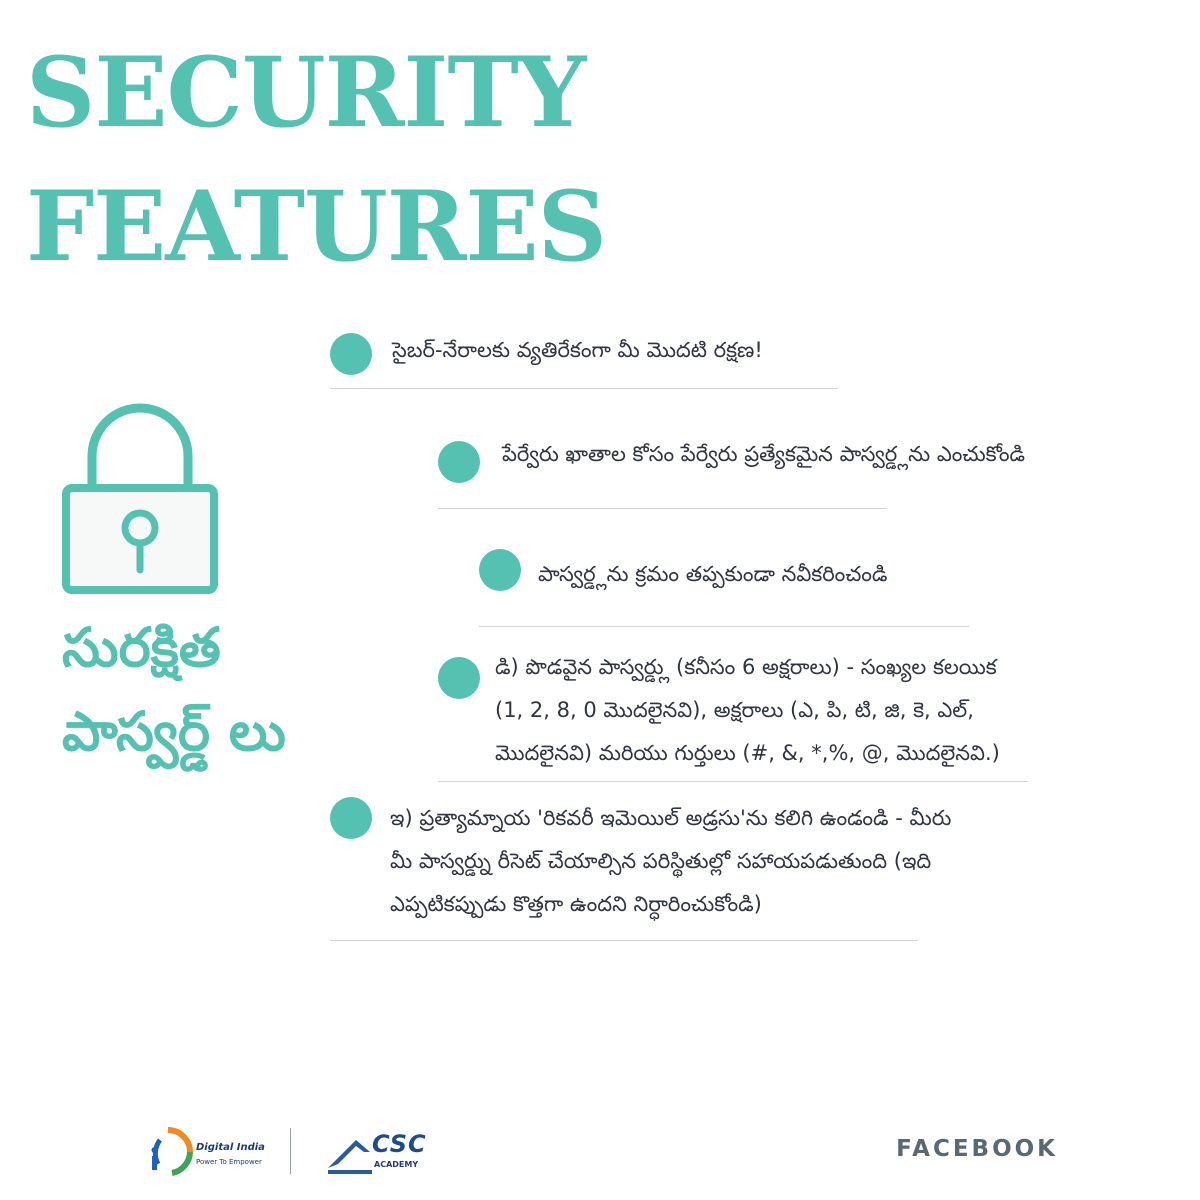 The image size is (1200, 1200). What do you see at coordinates (229, 1162) in the screenshot?
I see `digital-india-tagline: Power To Empower` at bounding box center [229, 1162].